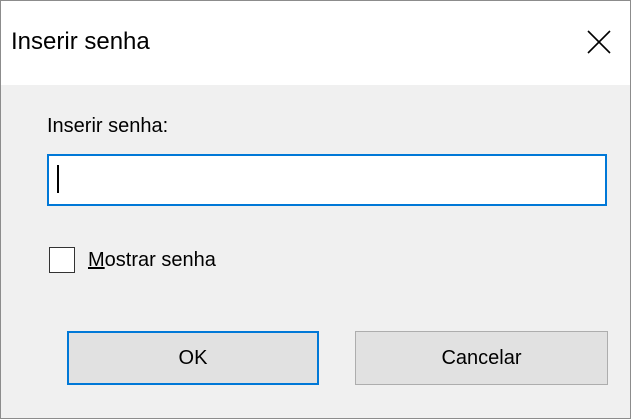 This screenshot has width=631, height=419. What do you see at coordinates (96, 259) in the screenshot?
I see `show-password-mnemonic: M` at bounding box center [96, 259].